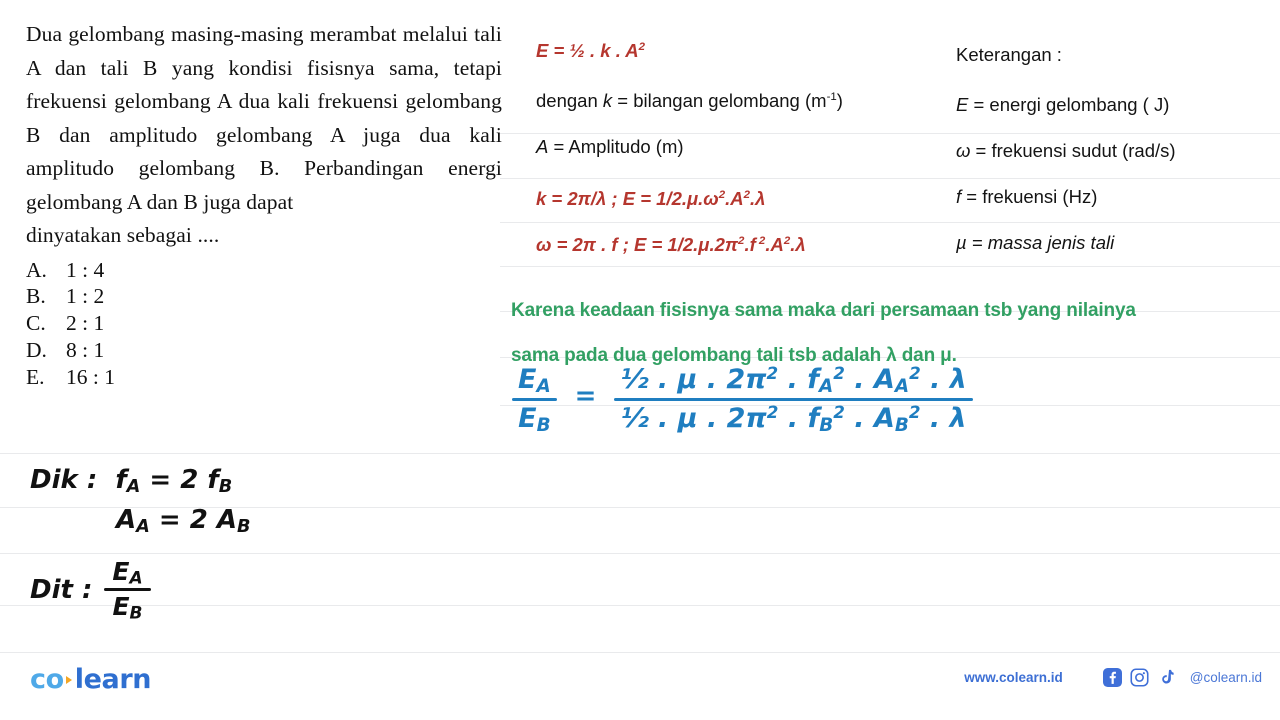 Image resolution: width=1280 pixels, height=720 pixels. I want to click on dik-line-2: AA = 2 AB, so click(183, 521).